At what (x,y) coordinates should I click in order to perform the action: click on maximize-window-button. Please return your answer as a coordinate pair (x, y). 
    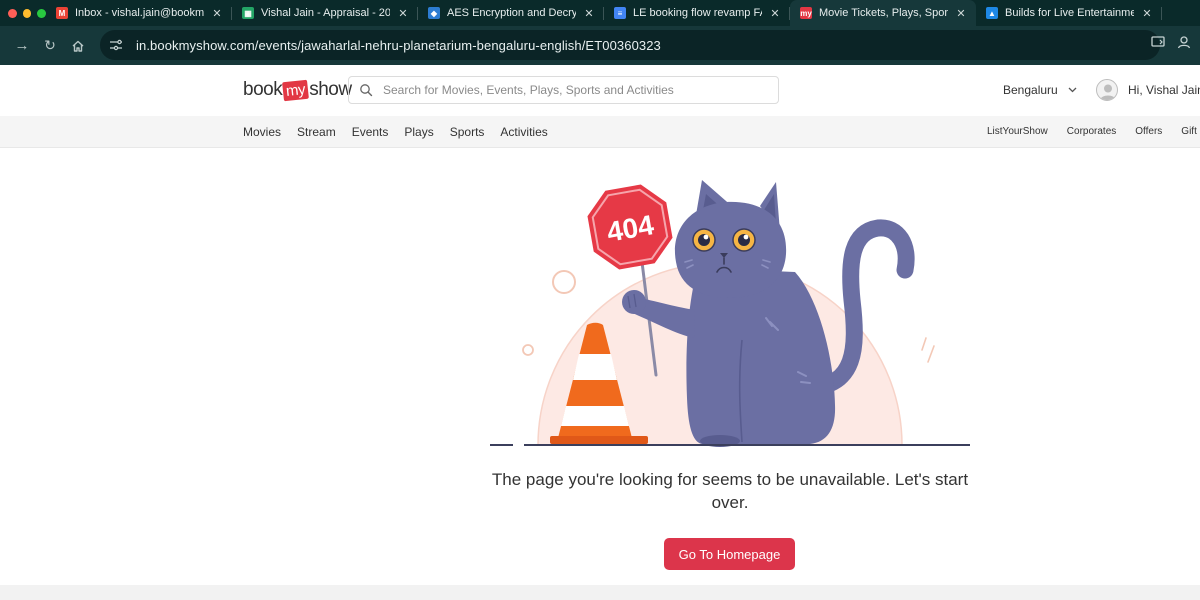
    Looking at the image, I should click on (42, 13).